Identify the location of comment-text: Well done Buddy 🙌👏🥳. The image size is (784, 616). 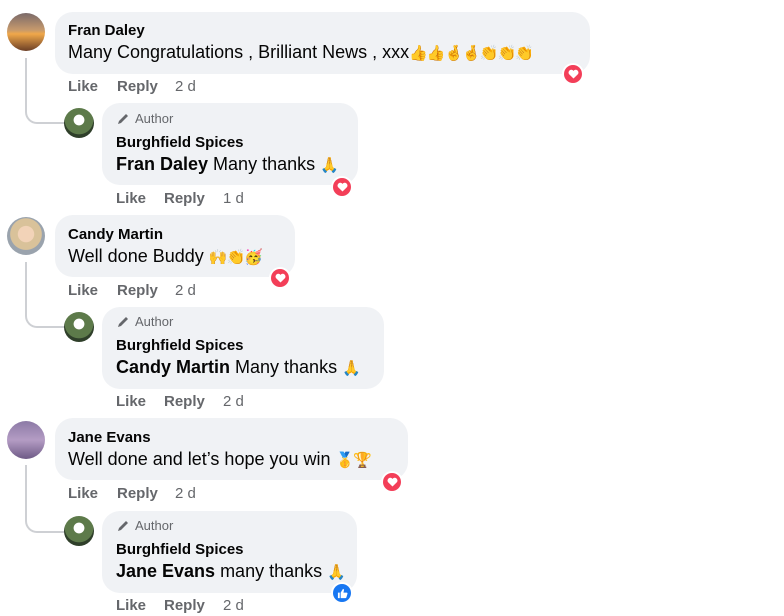
(165, 256).